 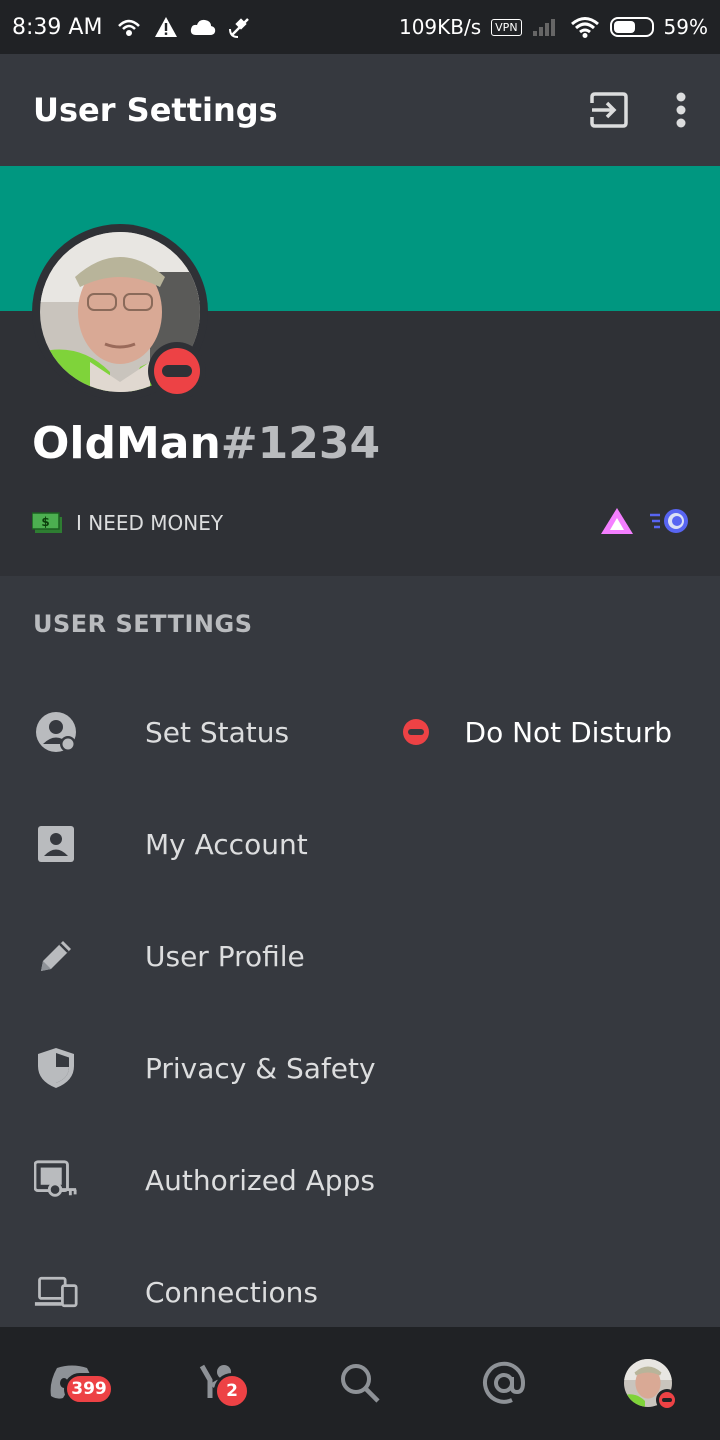 What do you see at coordinates (89, 1389) in the screenshot?
I see `home-badge: 399` at bounding box center [89, 1389].